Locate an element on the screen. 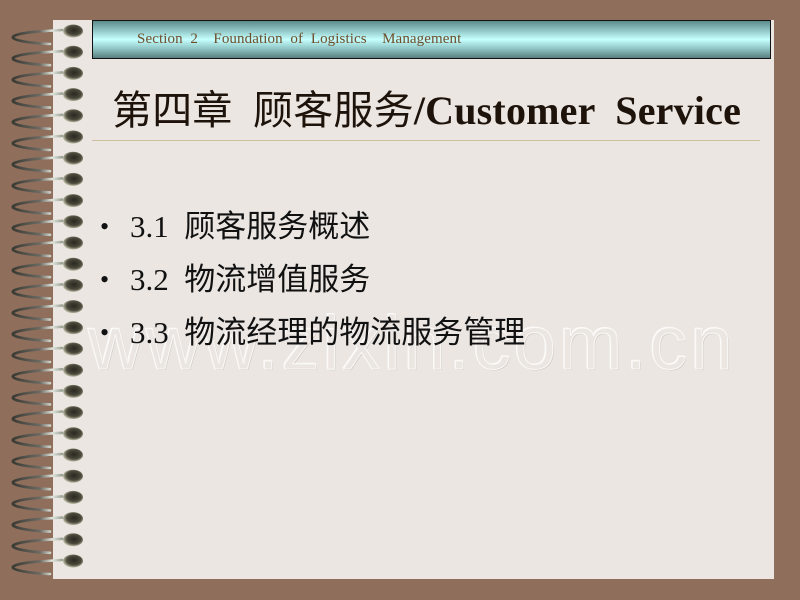  slide-title: 第四章 顾客服务/Customer Service is located at coordinates (426, 107).